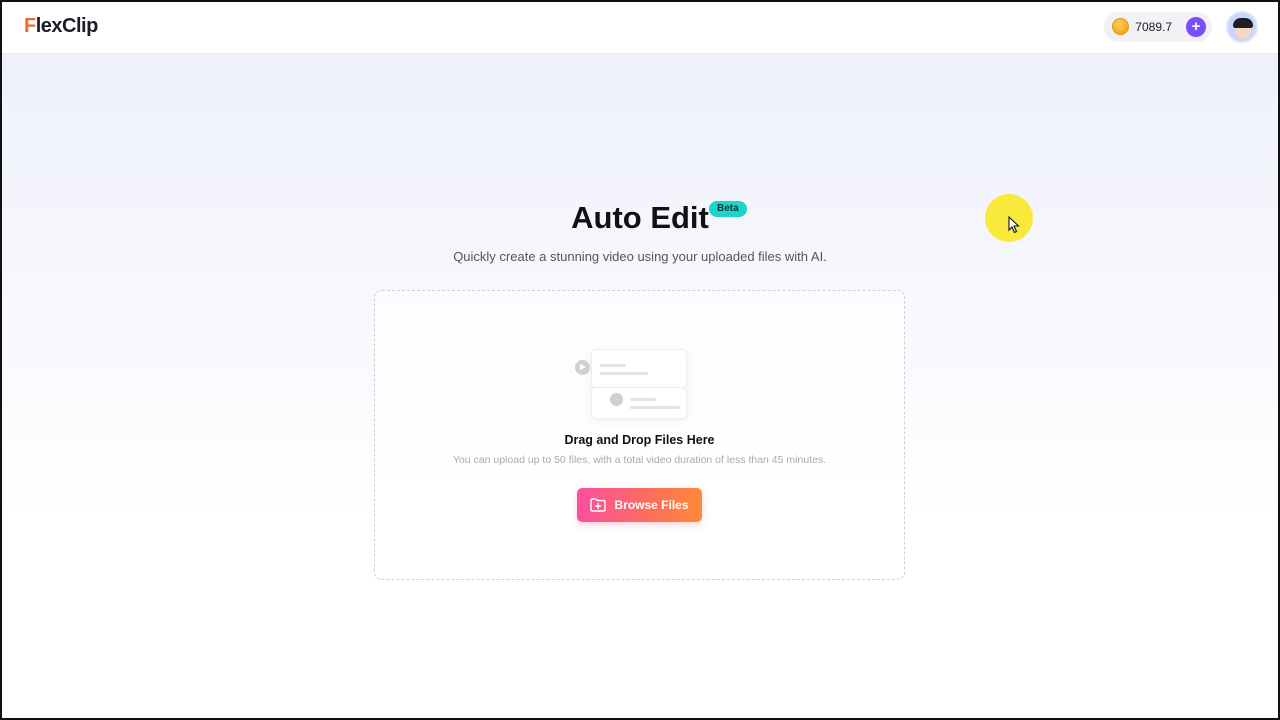 The image size is (1280, 720). I want to click on illustration-card-video, so click(639, 369).